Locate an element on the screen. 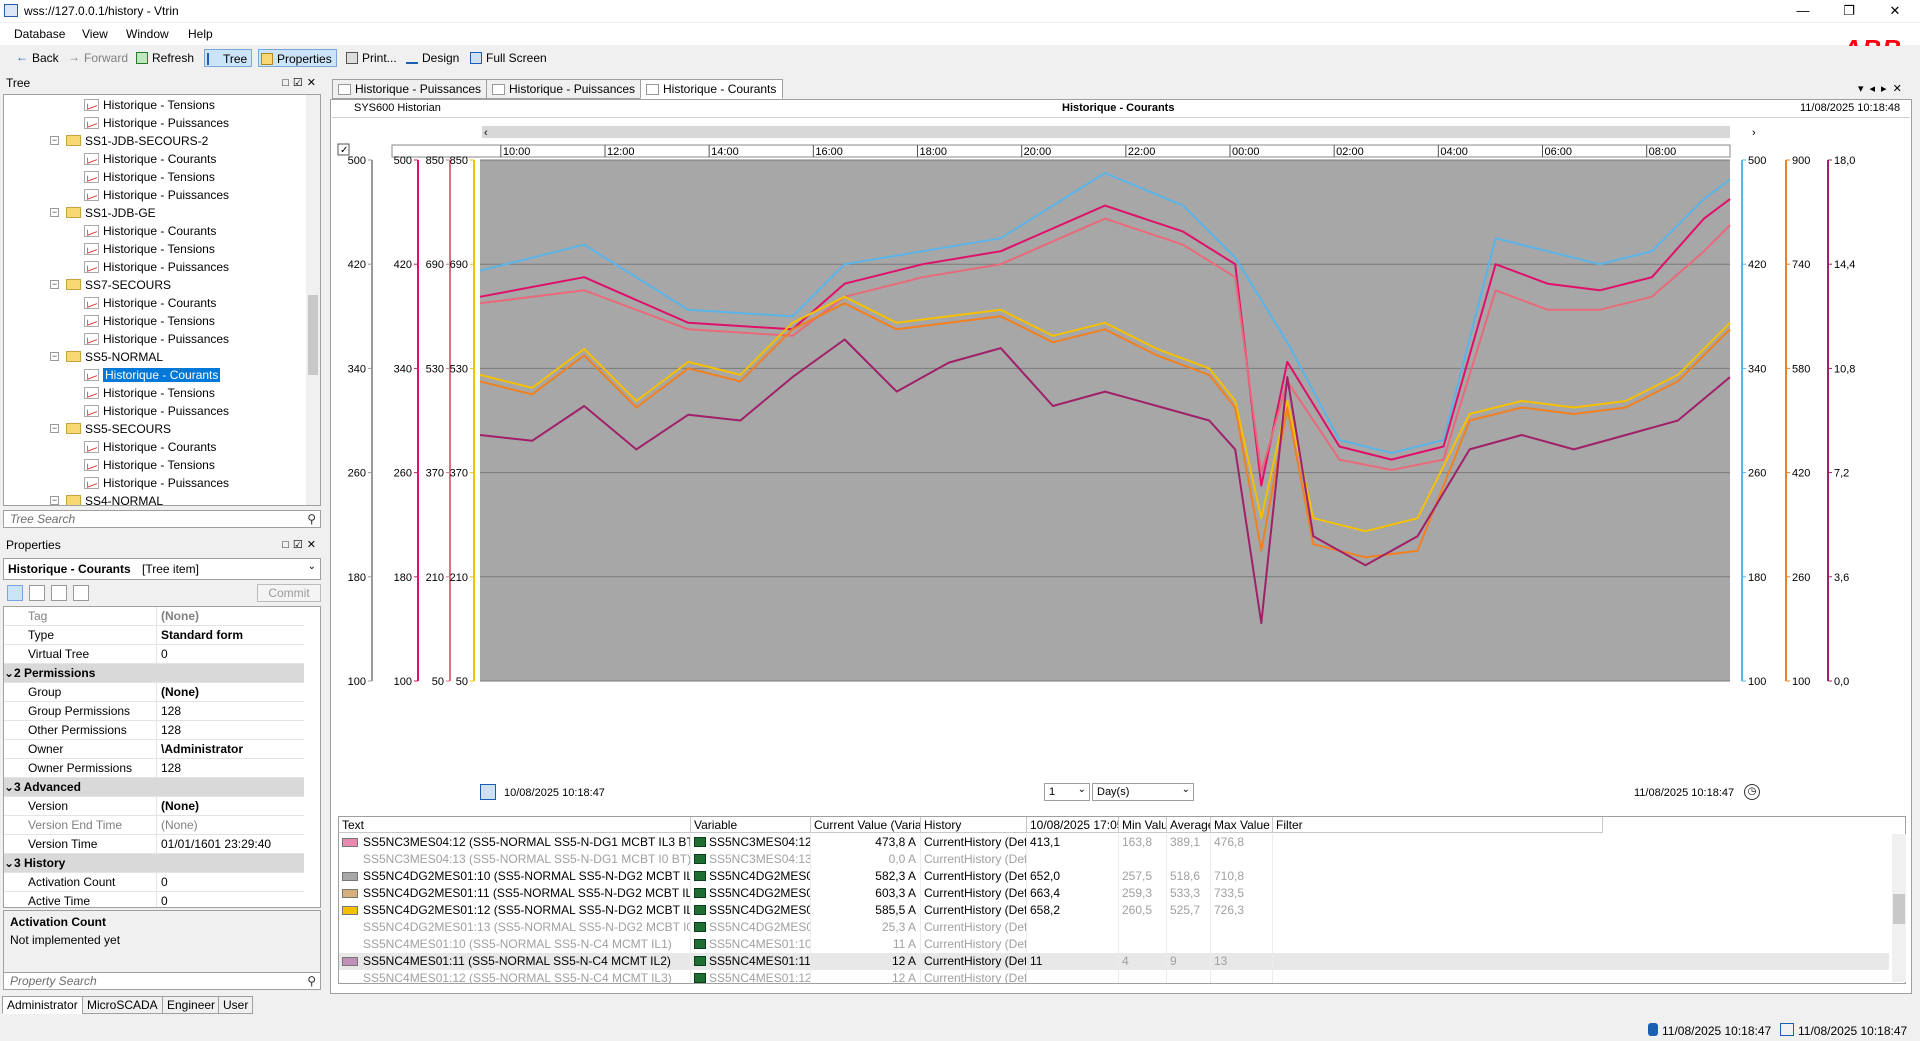 This screenshot has width=1920, height=1041. property-row: Version Time 01/01/1601 23:29:40 is located at coordinates (154, 844).